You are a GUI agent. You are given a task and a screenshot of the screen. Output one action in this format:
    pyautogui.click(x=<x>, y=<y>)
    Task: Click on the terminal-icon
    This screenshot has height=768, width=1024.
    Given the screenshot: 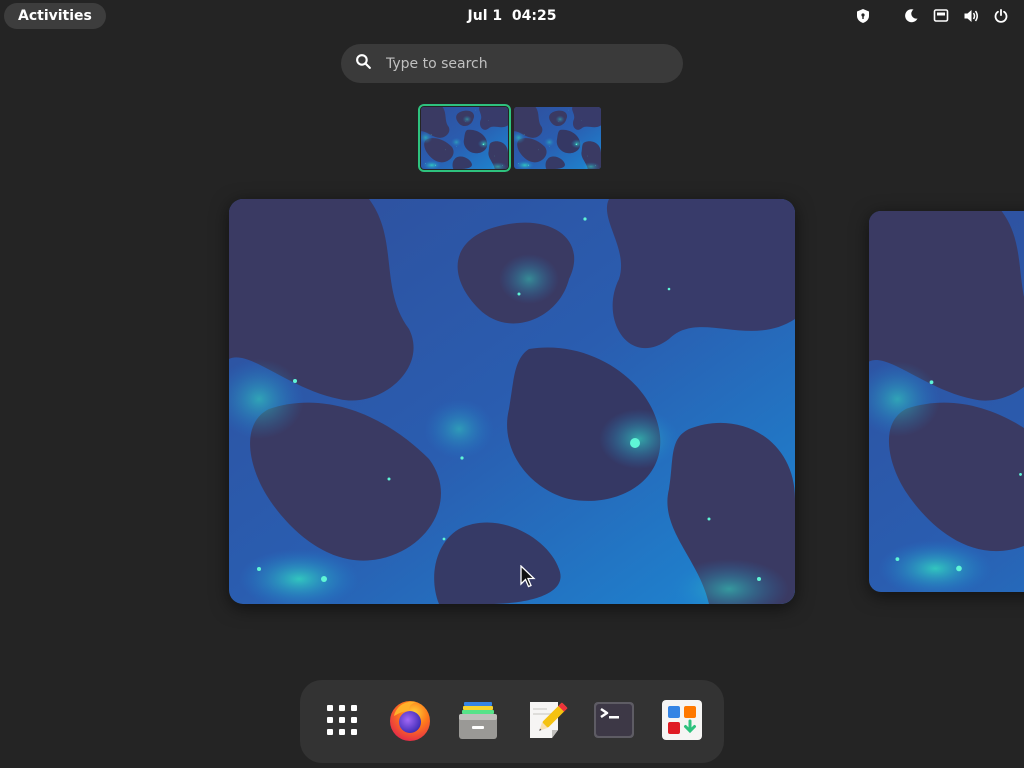 What is the action you would take?
    pyautogui.click(x=614, y=722)
    